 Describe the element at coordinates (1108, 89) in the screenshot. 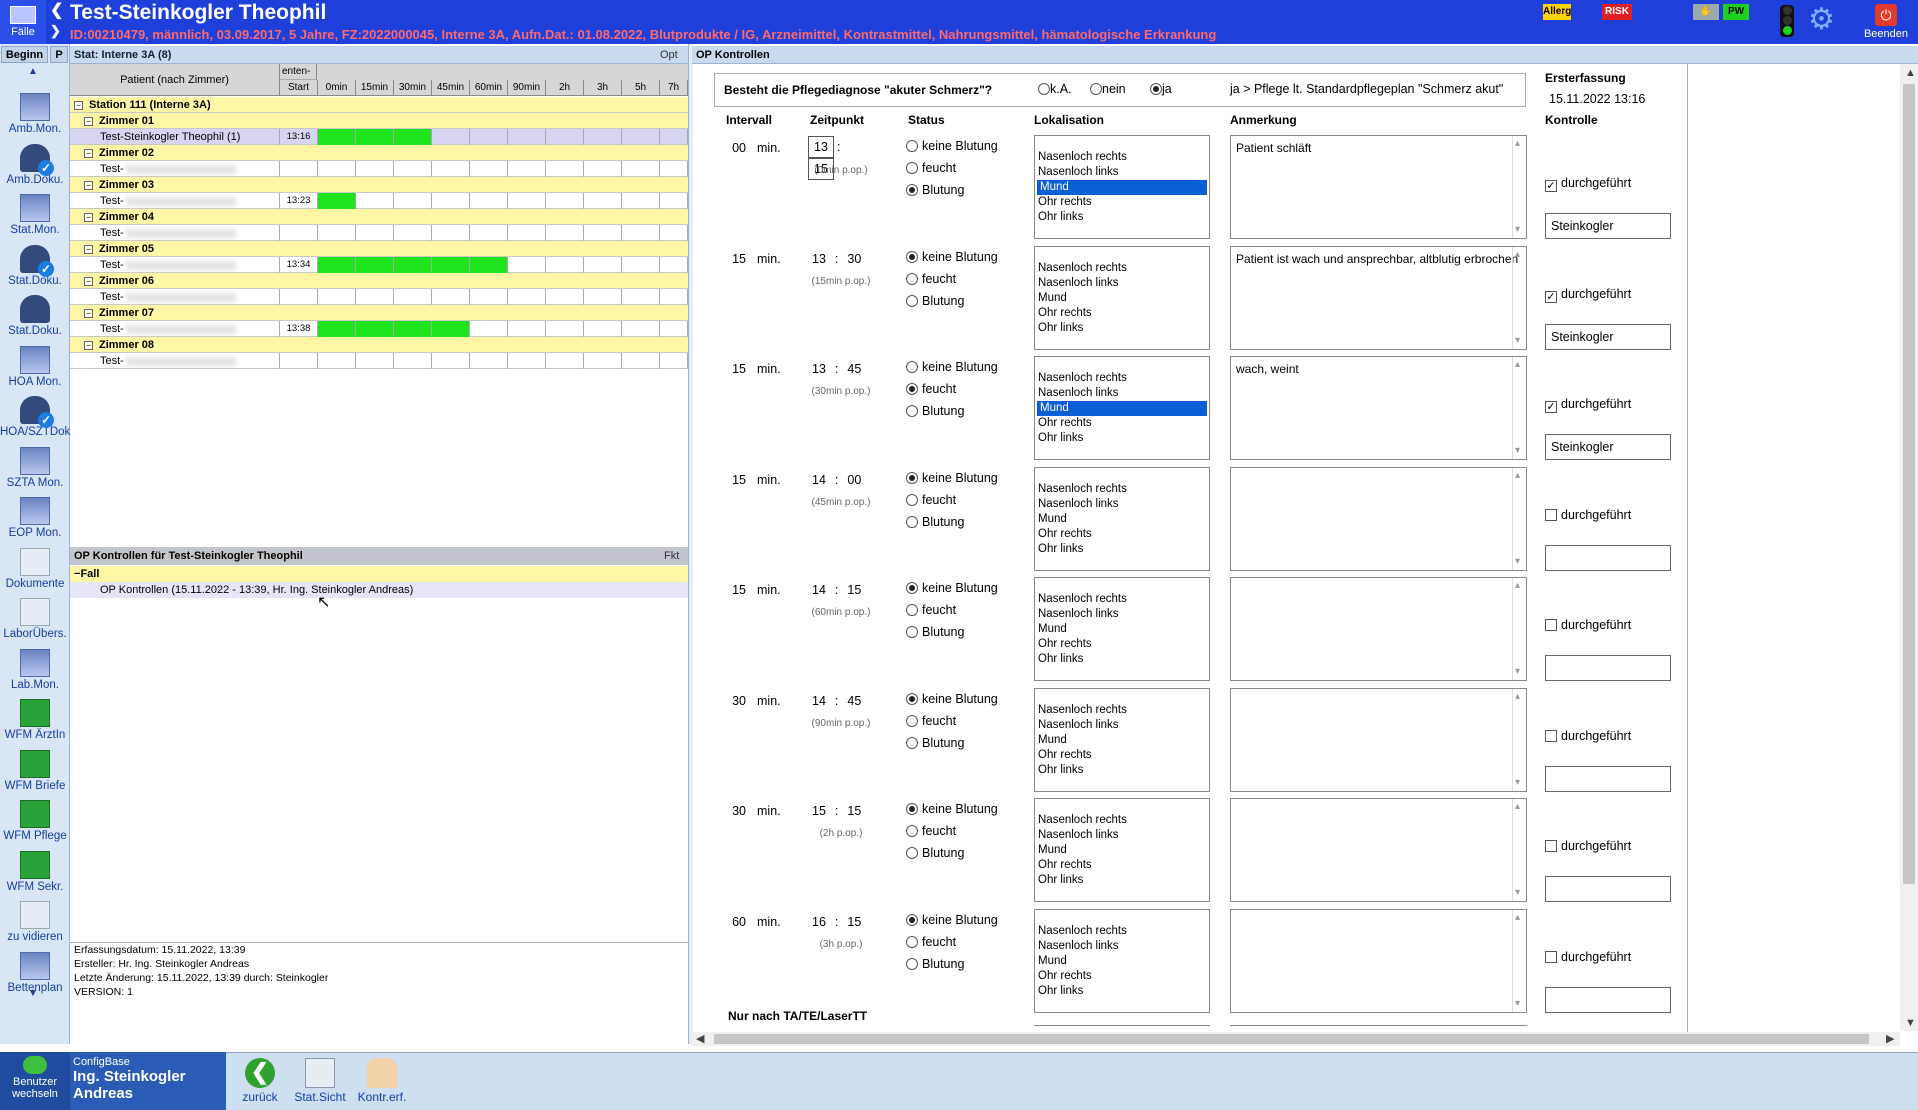

I see `diagnose-option: nein` at that location.